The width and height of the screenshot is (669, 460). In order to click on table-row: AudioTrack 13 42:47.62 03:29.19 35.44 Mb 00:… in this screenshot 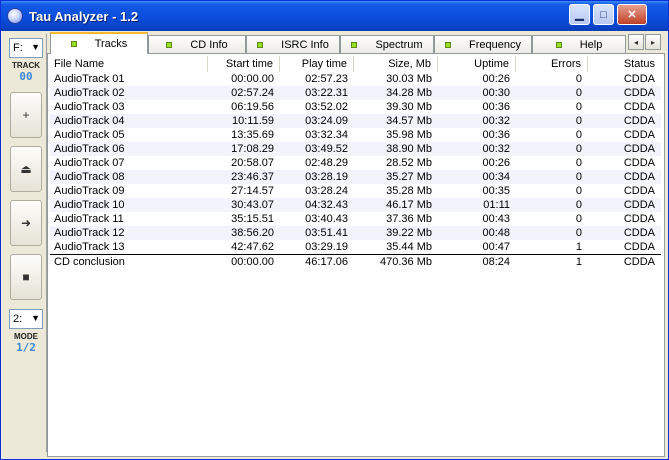, I will do `click(355, 247)`.